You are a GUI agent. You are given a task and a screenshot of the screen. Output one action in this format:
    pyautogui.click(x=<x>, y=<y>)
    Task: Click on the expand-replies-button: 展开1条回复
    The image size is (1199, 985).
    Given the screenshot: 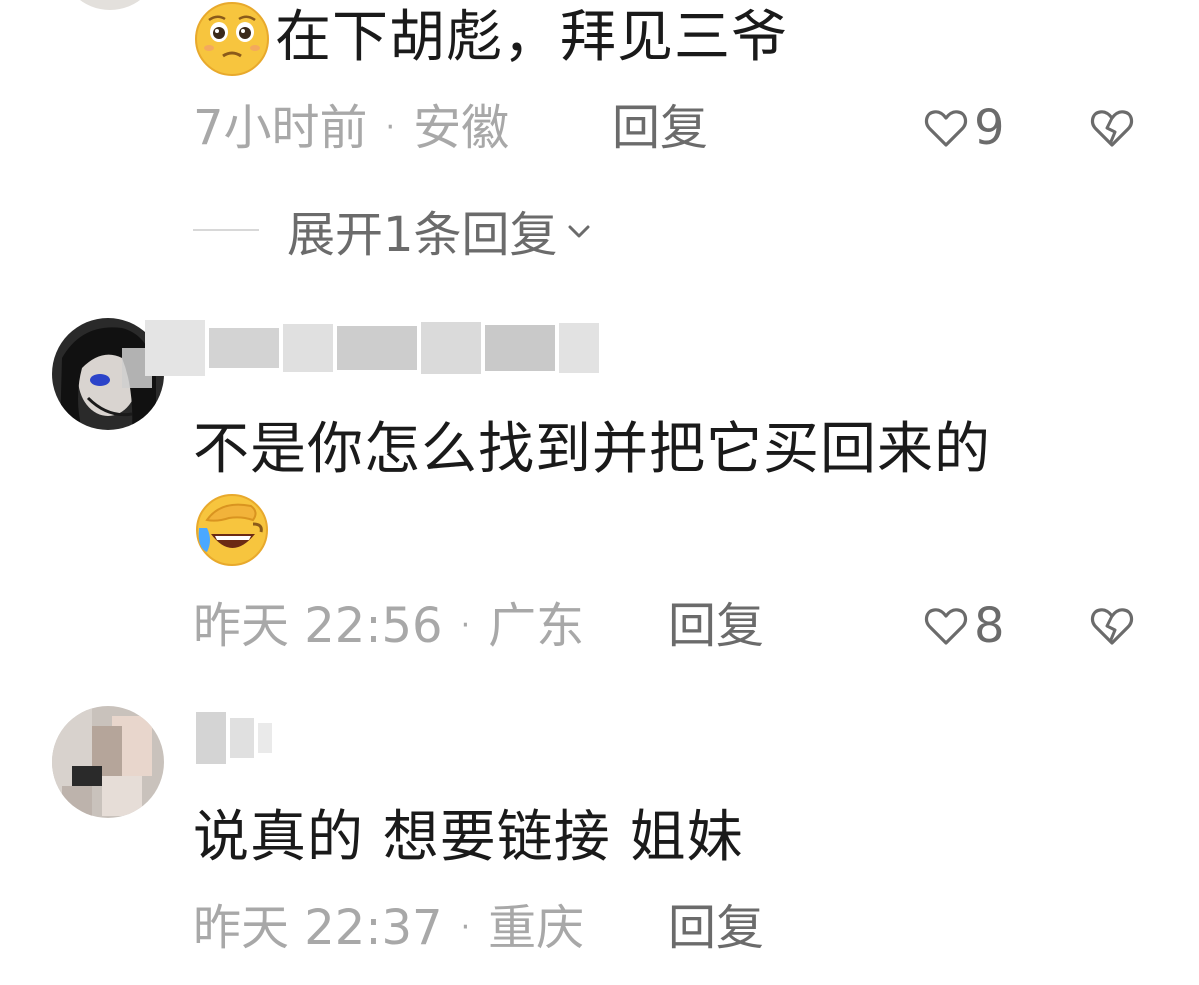 What is the action you would take?
    pyautogui.click(x=393, y=231)
    